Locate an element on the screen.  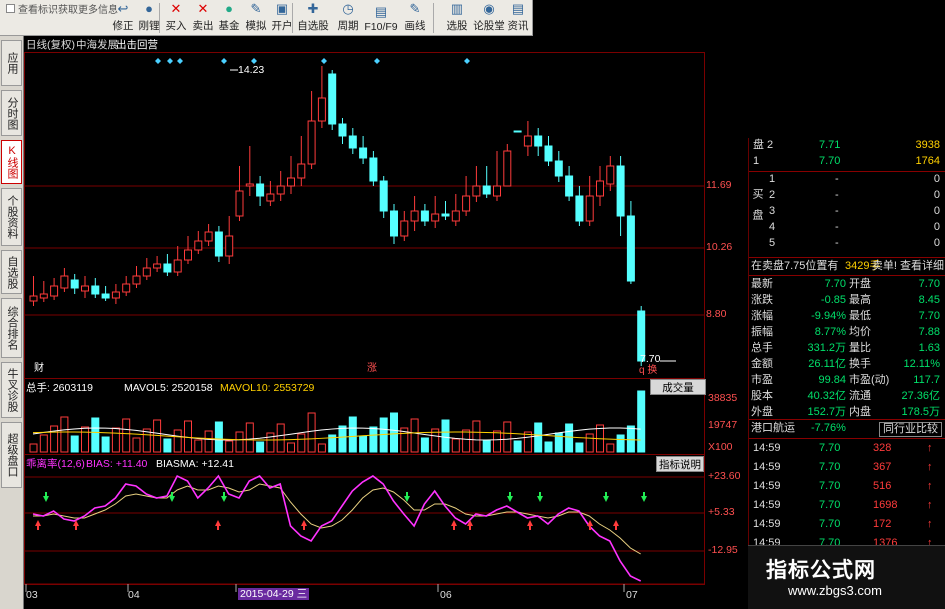
ask-price: 7.71 is located at coordinates (830, 145).